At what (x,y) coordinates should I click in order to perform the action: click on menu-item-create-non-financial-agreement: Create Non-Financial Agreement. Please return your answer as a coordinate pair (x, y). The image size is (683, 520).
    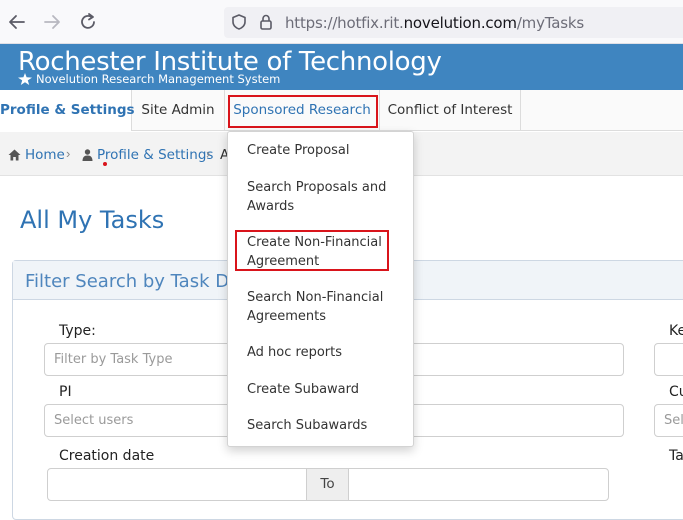
    Looking at the image, I should click on (327, 252).